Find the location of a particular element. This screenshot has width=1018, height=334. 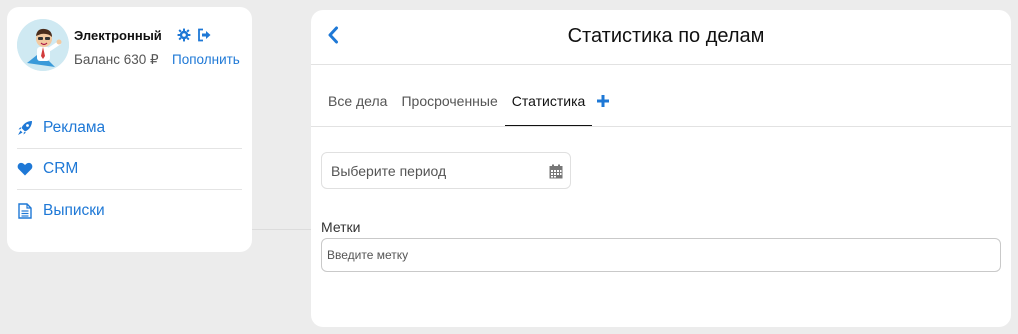

page-title: Статистика по делам is located at coordinates (666, 36).